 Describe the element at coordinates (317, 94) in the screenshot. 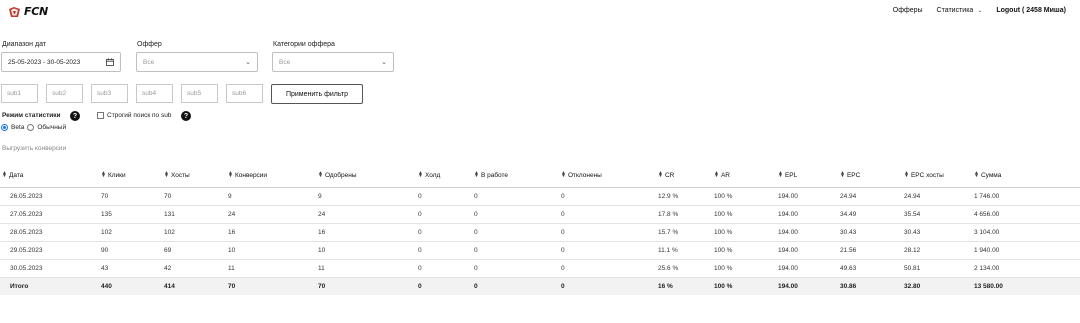

I see `apply-filter-button: Применить фильтр` at that location.